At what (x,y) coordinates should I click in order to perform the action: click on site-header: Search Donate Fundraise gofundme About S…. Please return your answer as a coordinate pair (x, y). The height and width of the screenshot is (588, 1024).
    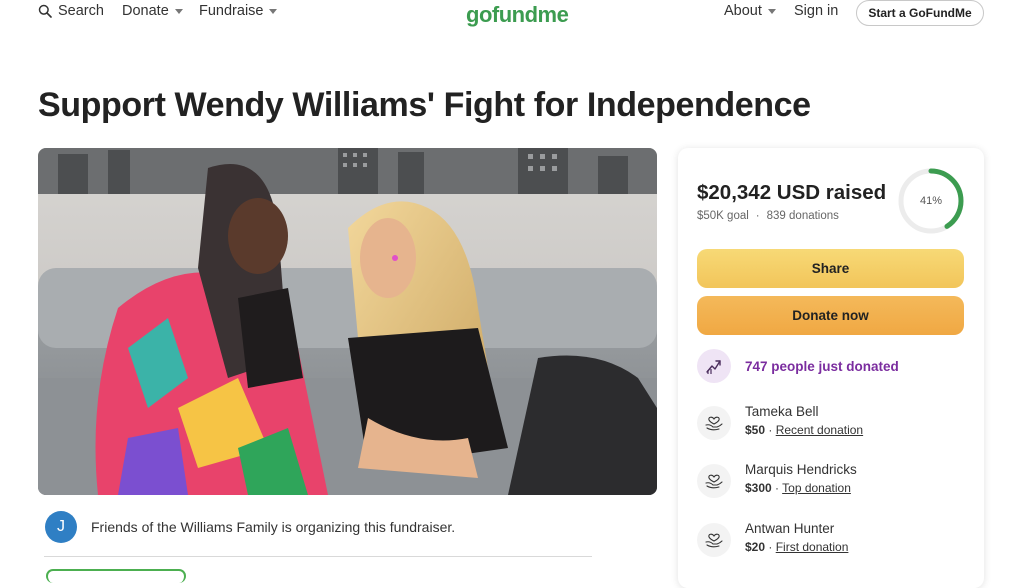
    Looking at the image, I should click on (512, 13).